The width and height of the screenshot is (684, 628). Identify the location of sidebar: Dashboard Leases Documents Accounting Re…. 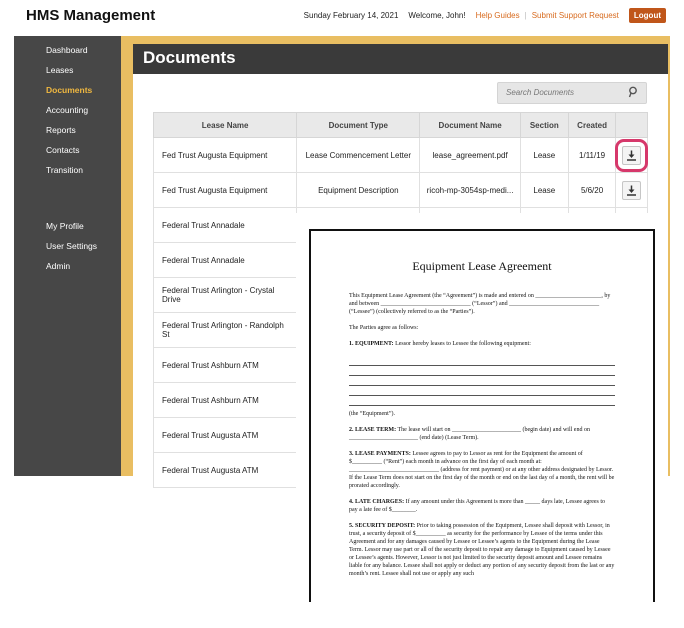
(66, 158).